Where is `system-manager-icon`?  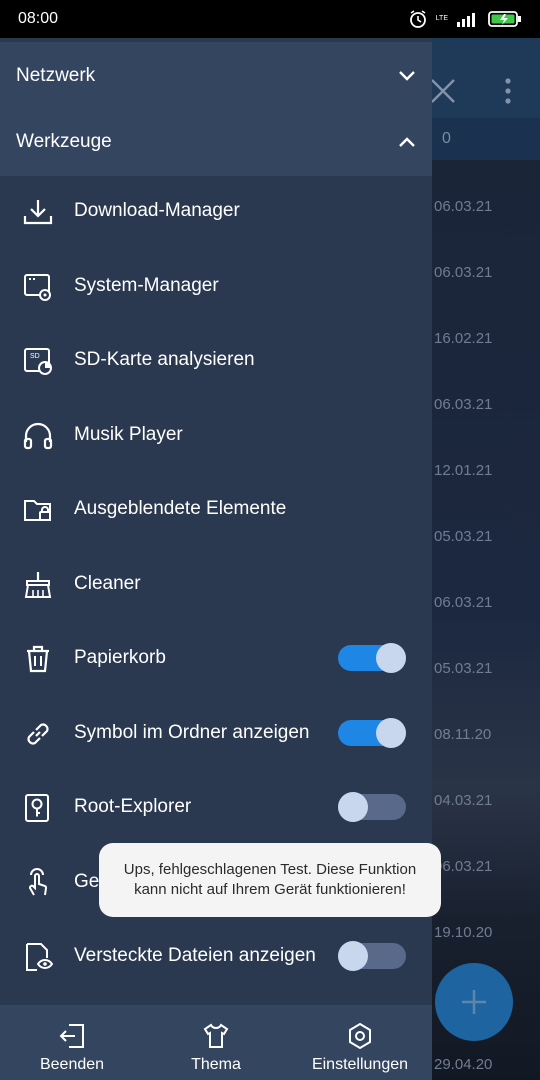 system-manager-icon is located at coordinates (37, 287).